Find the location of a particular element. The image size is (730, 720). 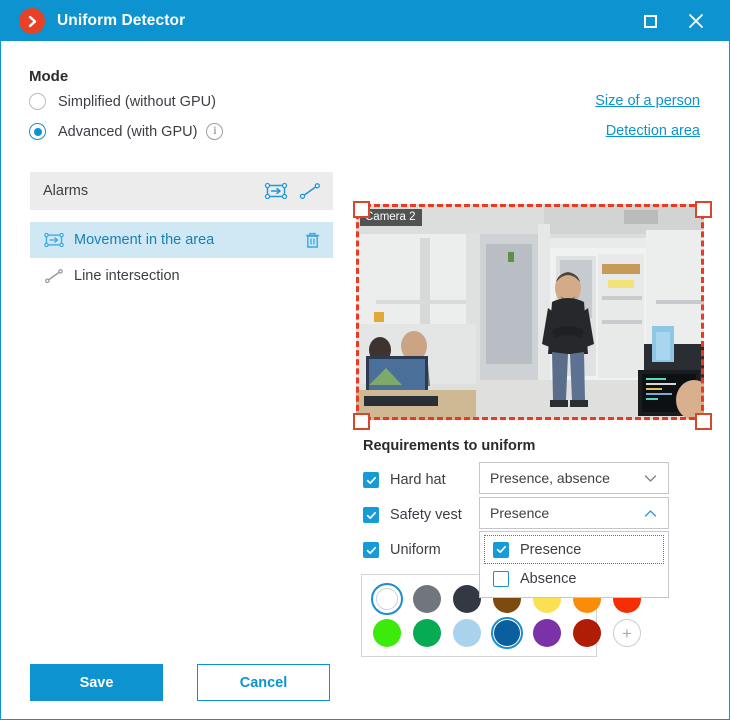

maximize-icon is located at coordinates (650, 21).